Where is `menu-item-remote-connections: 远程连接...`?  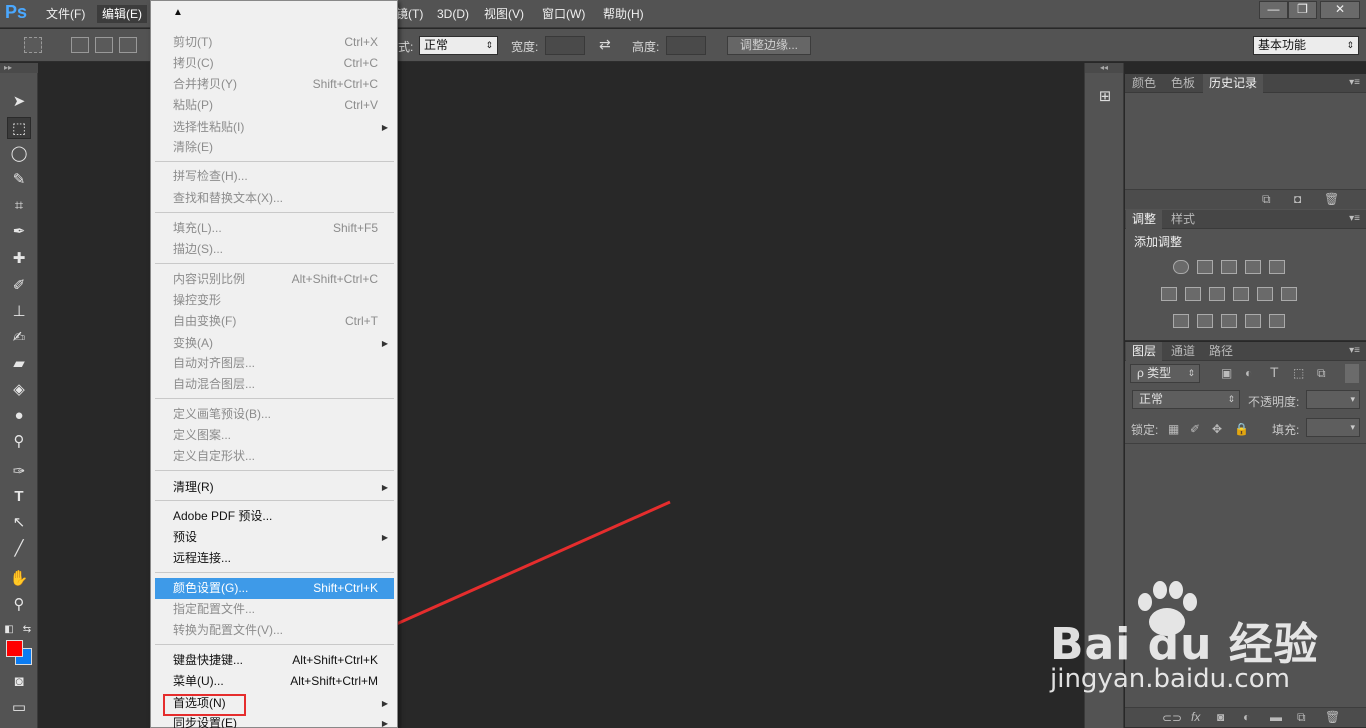 menu-item-remote-connections: 远程连接... is located at coordinates (274, 558).